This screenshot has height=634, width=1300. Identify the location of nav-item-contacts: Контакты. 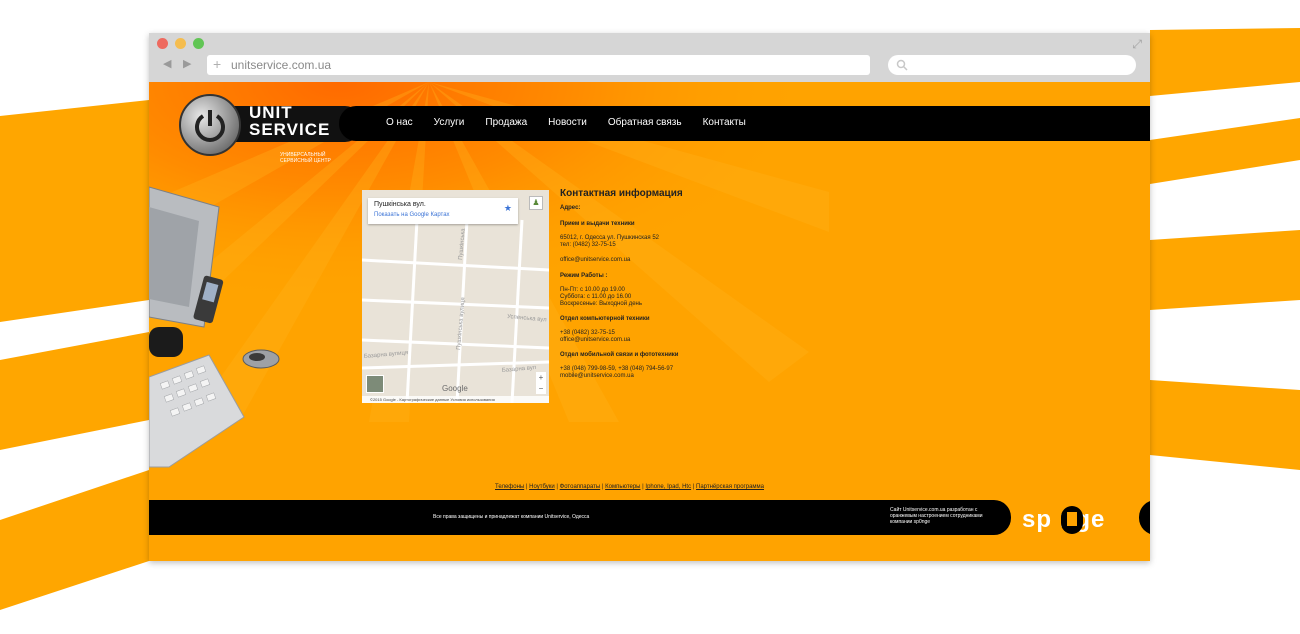
(724, 122).